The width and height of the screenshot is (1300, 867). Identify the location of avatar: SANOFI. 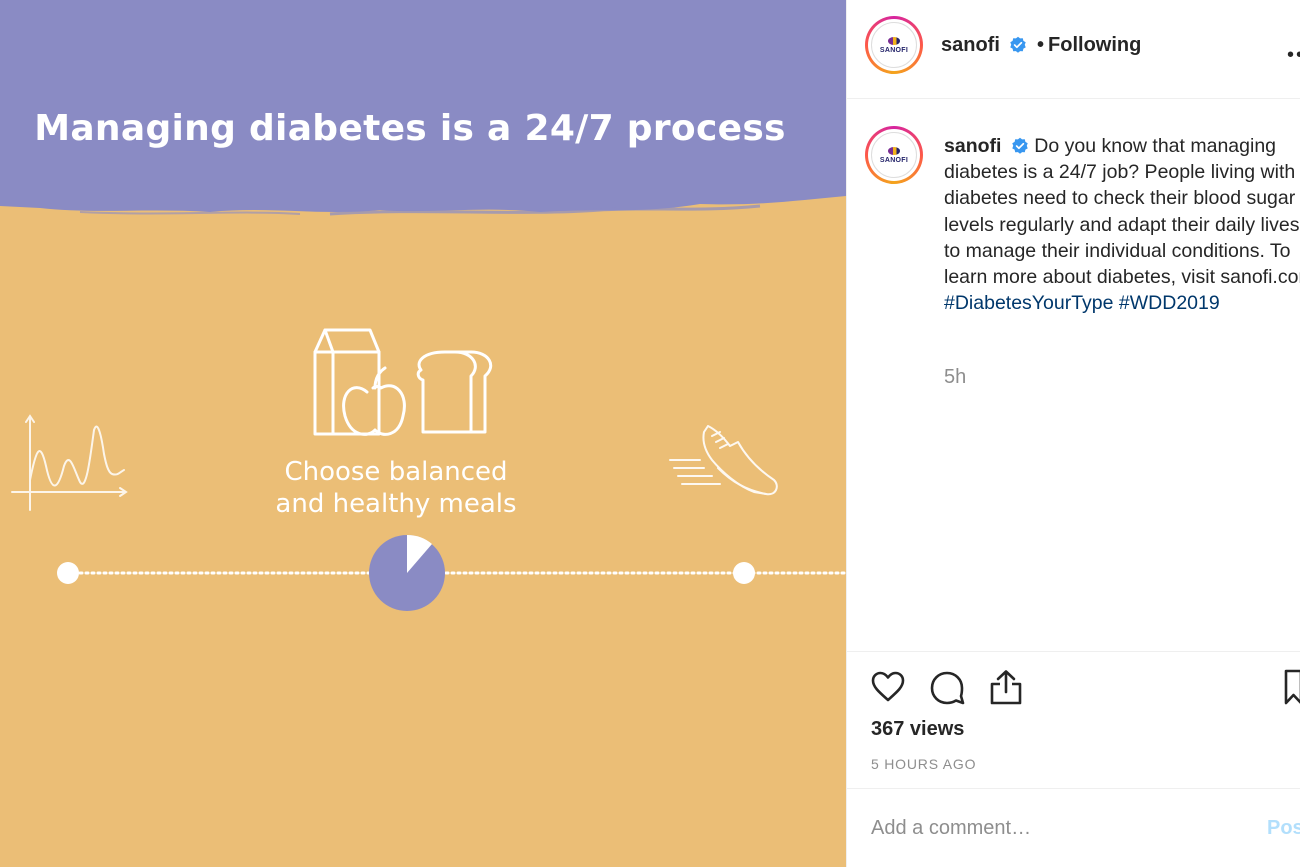
(894, 45).